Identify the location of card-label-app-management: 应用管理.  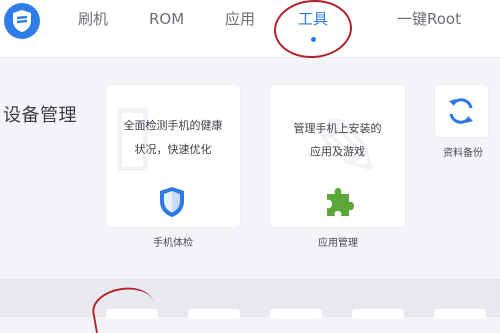
(338, 243).